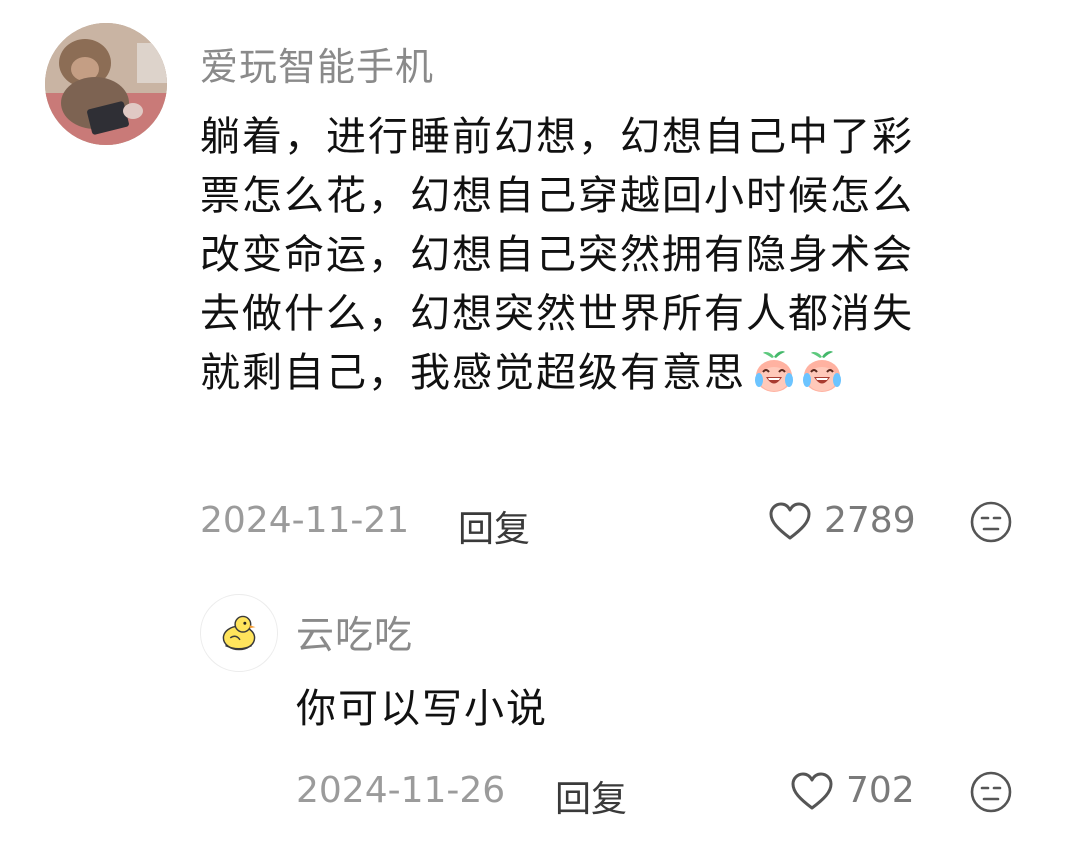  Describe the element at coordinates (557, 196) in the screenshot. I see `comment-text-line: 票怎么花，幻想自己穿越回小时候怎么` at that location.